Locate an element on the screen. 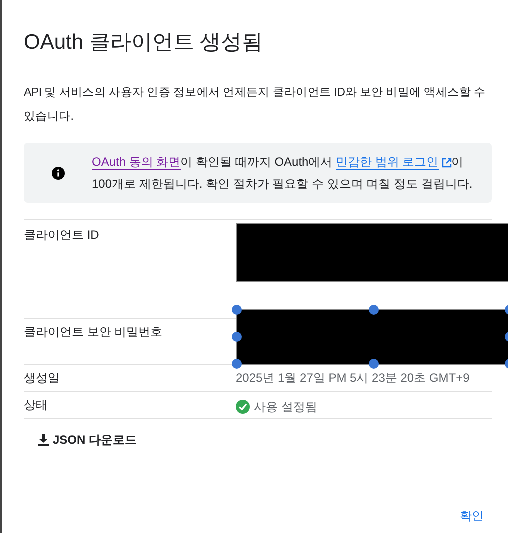 The image size is (508, 533). status-value: 사용 설정됨 is located at coordinates (286, 407).